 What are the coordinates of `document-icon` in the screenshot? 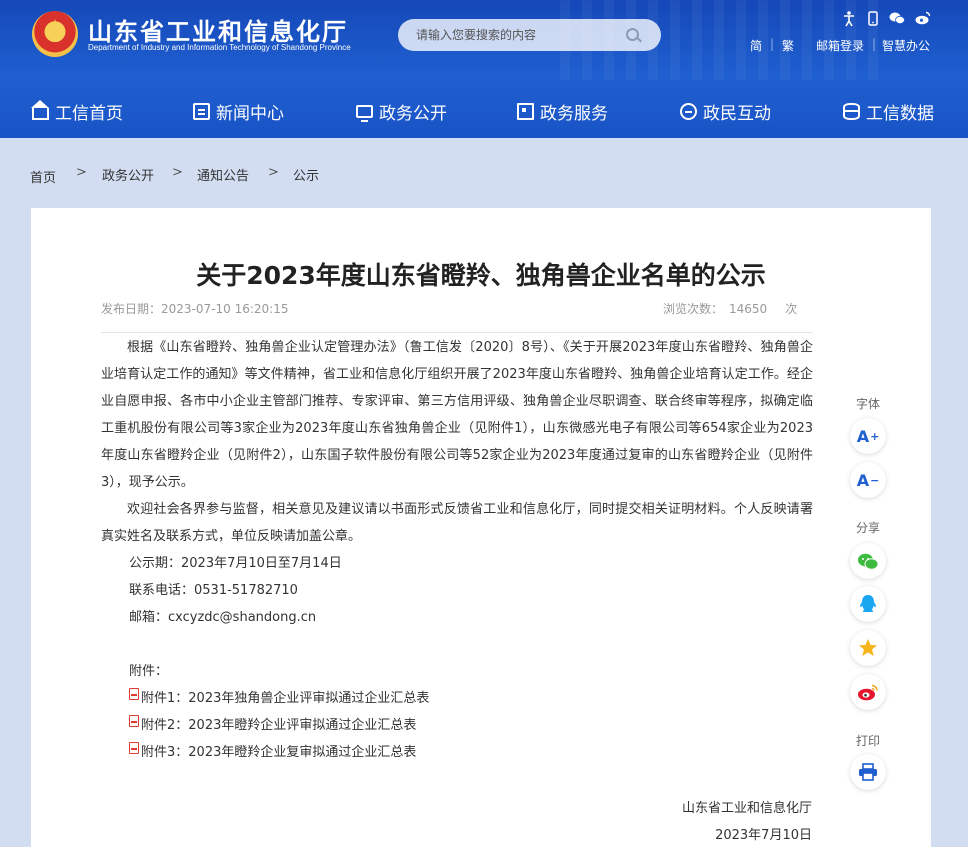 It's located at (201, 111).